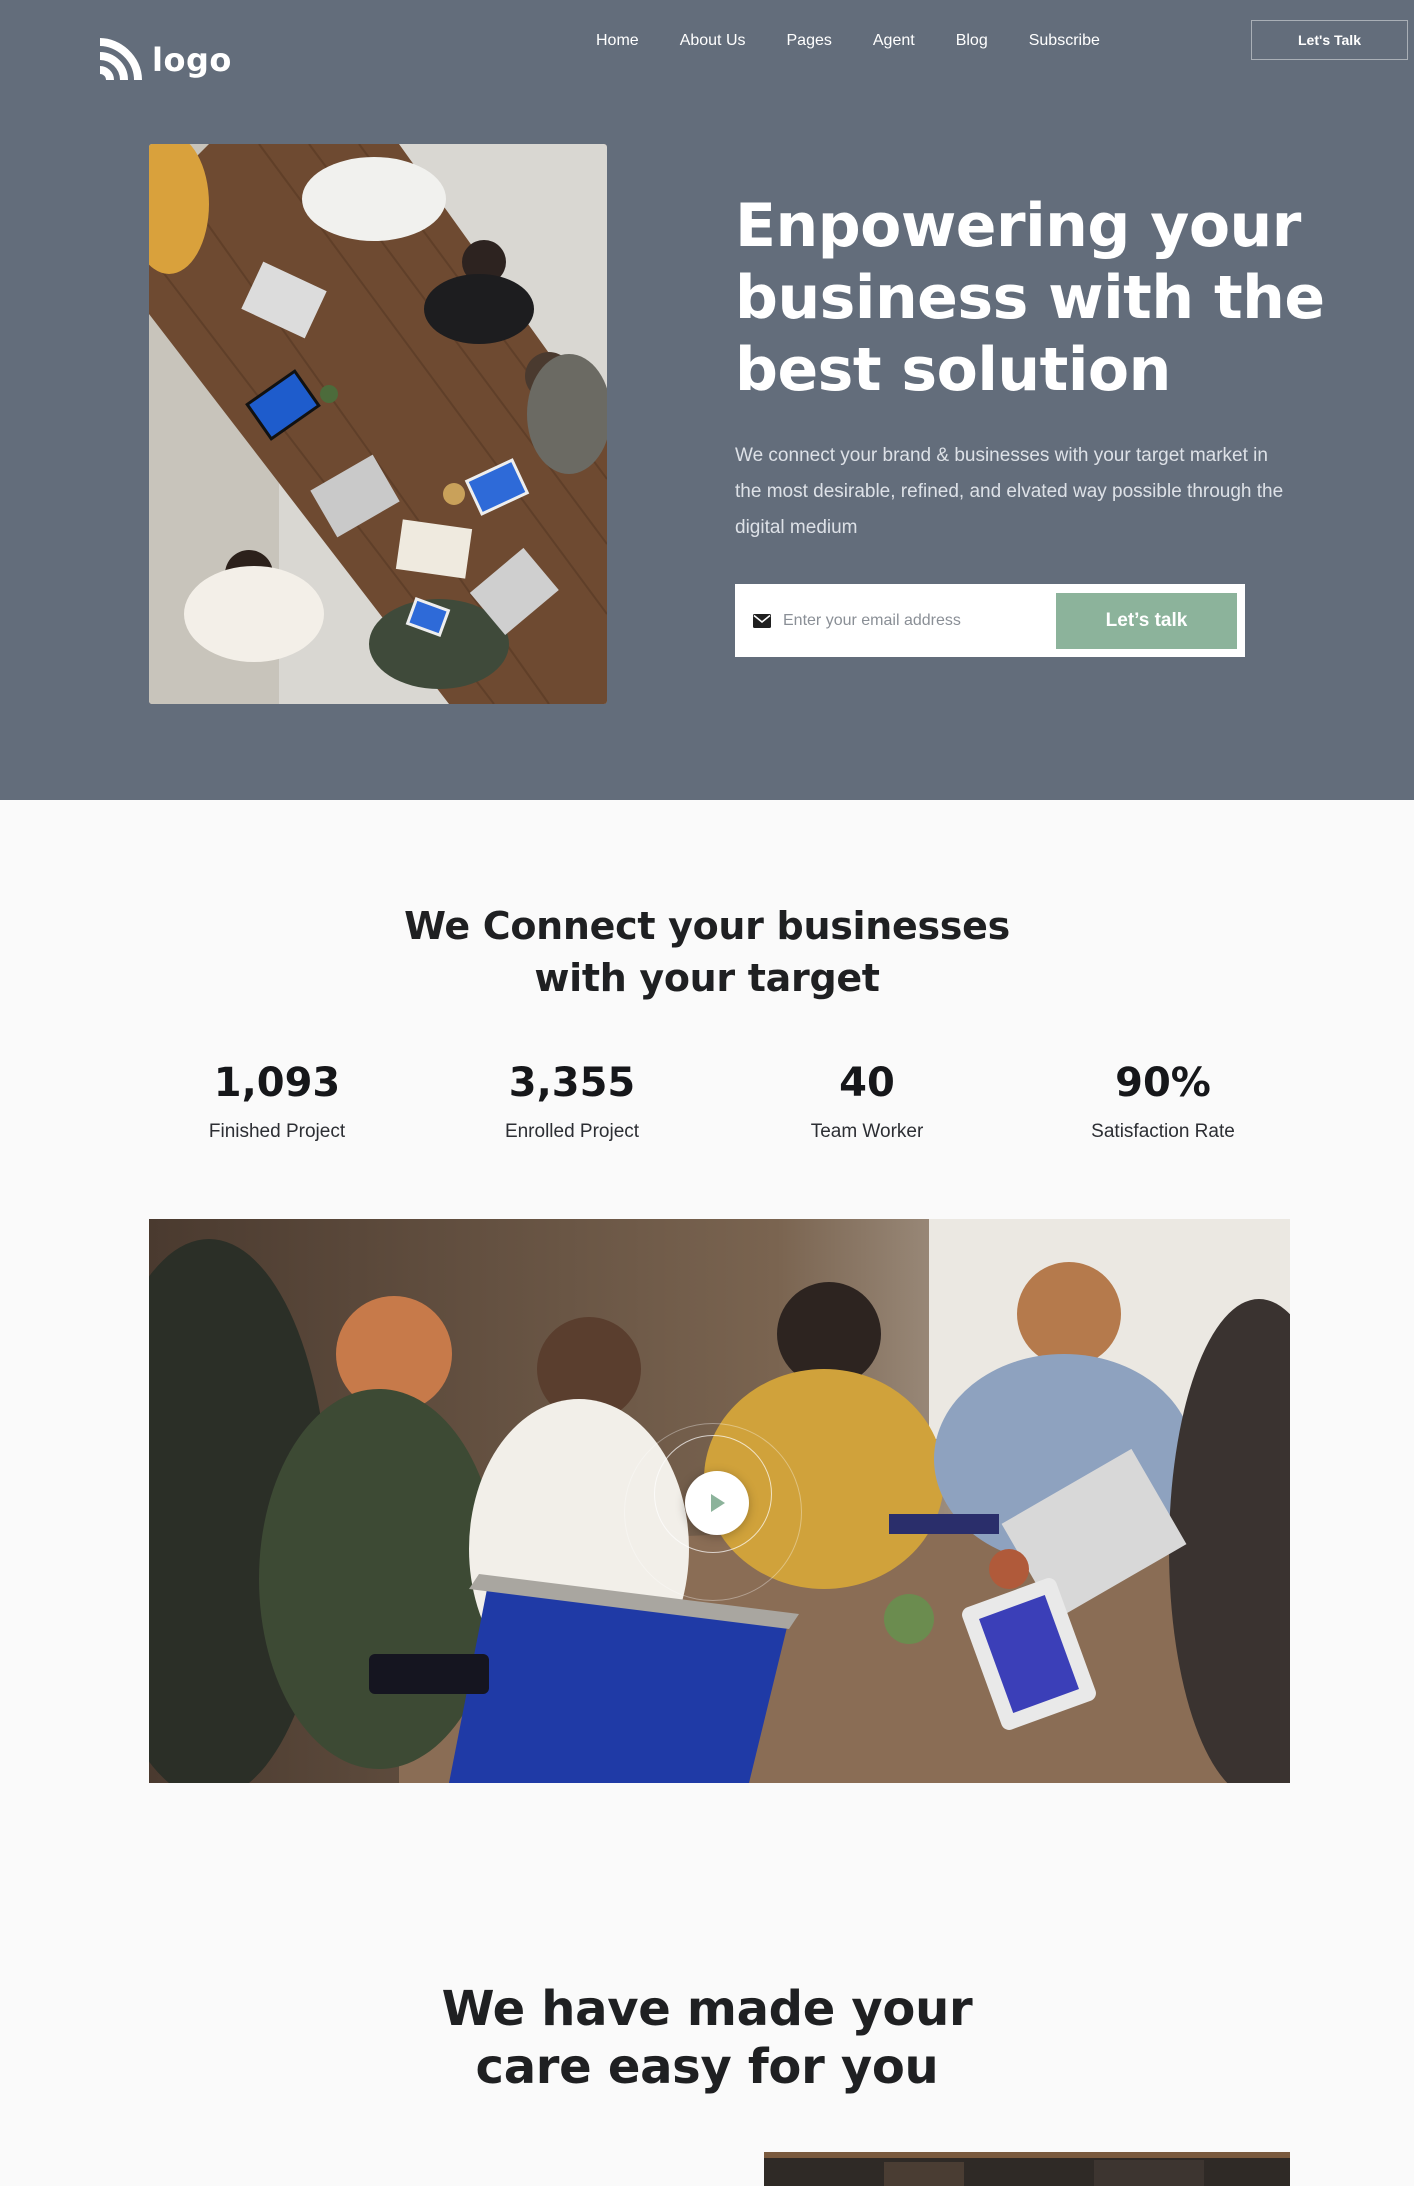  I want to click on stat-label: Team Worker, so click(867, 1131).